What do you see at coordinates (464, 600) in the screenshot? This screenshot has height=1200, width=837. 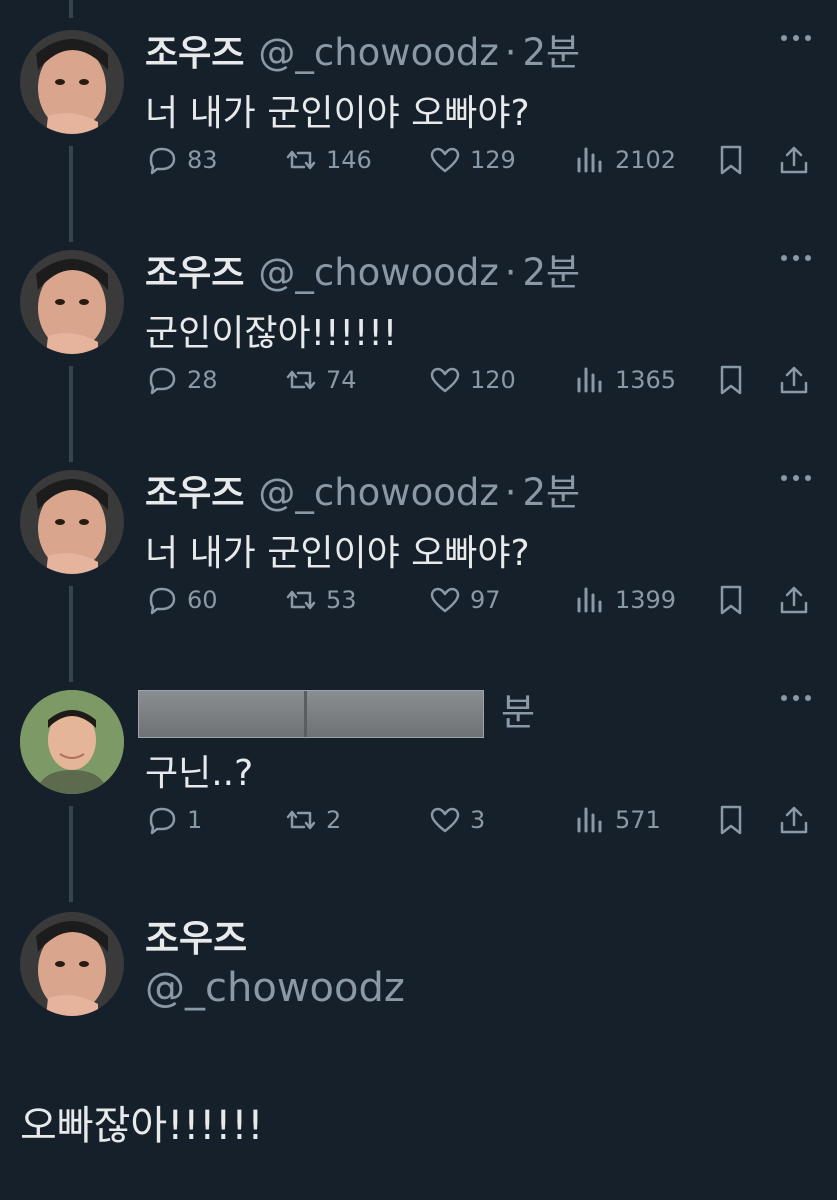 I see `like-button: 97` at bounding box center [464, 600].